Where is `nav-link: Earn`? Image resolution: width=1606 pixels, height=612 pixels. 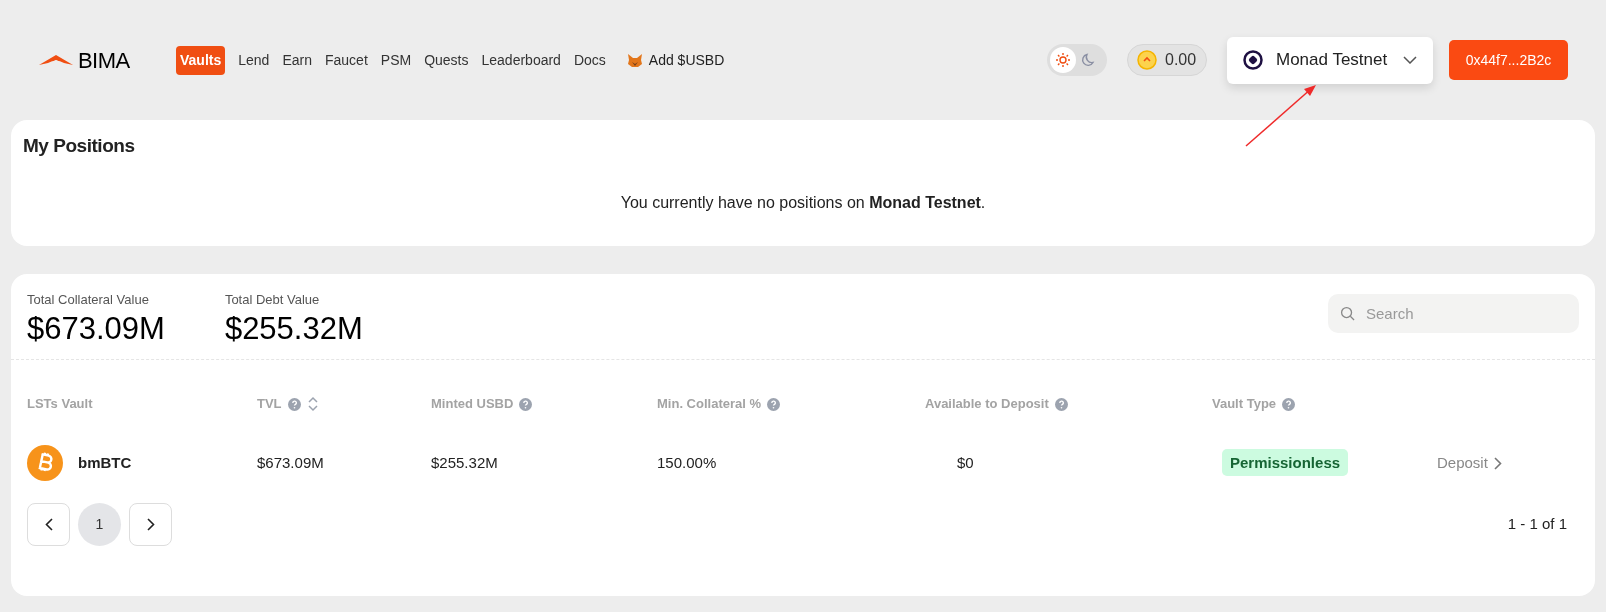
nav-link: Earn is located at coordinates (297, 60).